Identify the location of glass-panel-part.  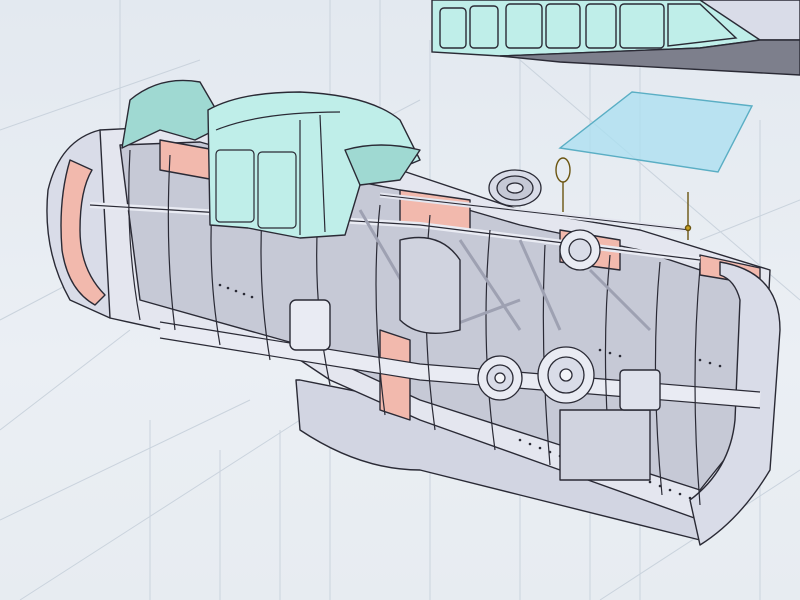
(656, 132).